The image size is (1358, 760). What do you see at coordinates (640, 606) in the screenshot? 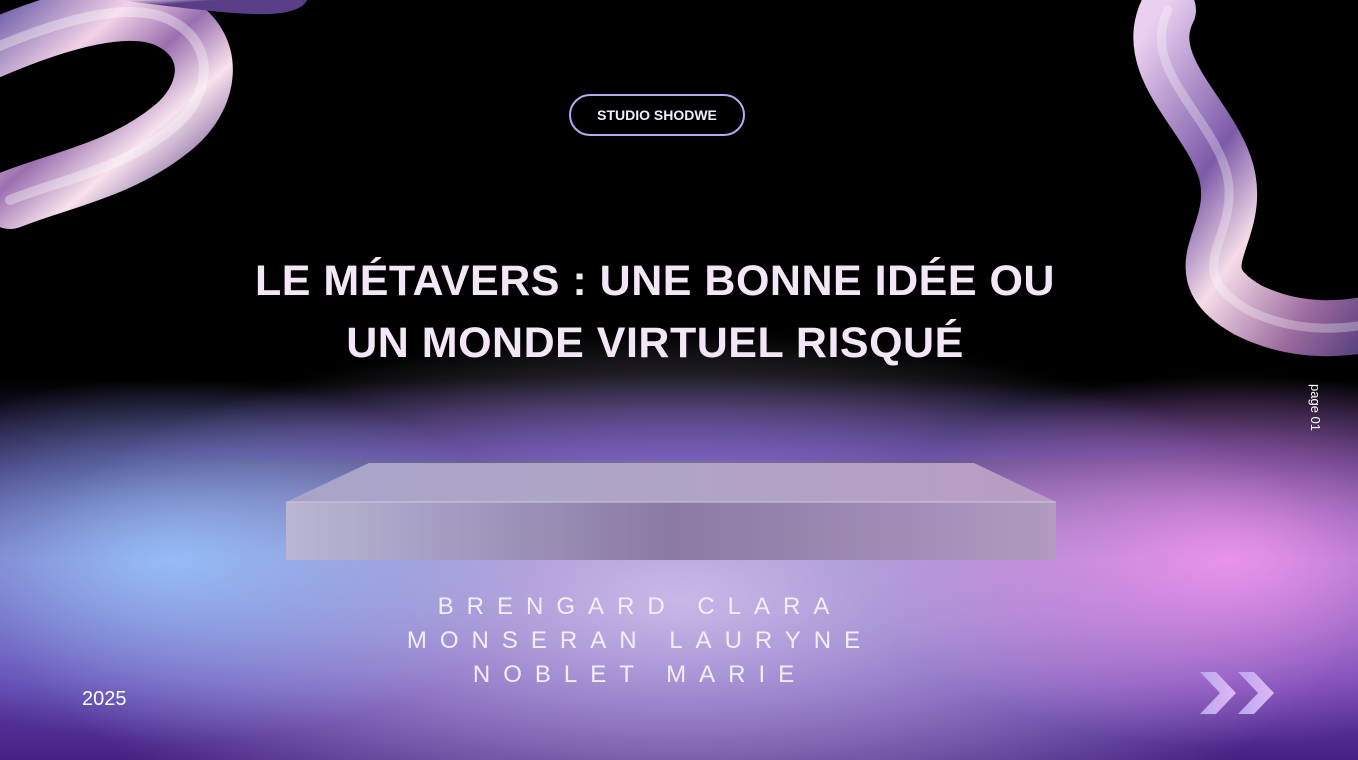
I see `author-name: BRENGARD CLARA` at bounding box center [640, 606].